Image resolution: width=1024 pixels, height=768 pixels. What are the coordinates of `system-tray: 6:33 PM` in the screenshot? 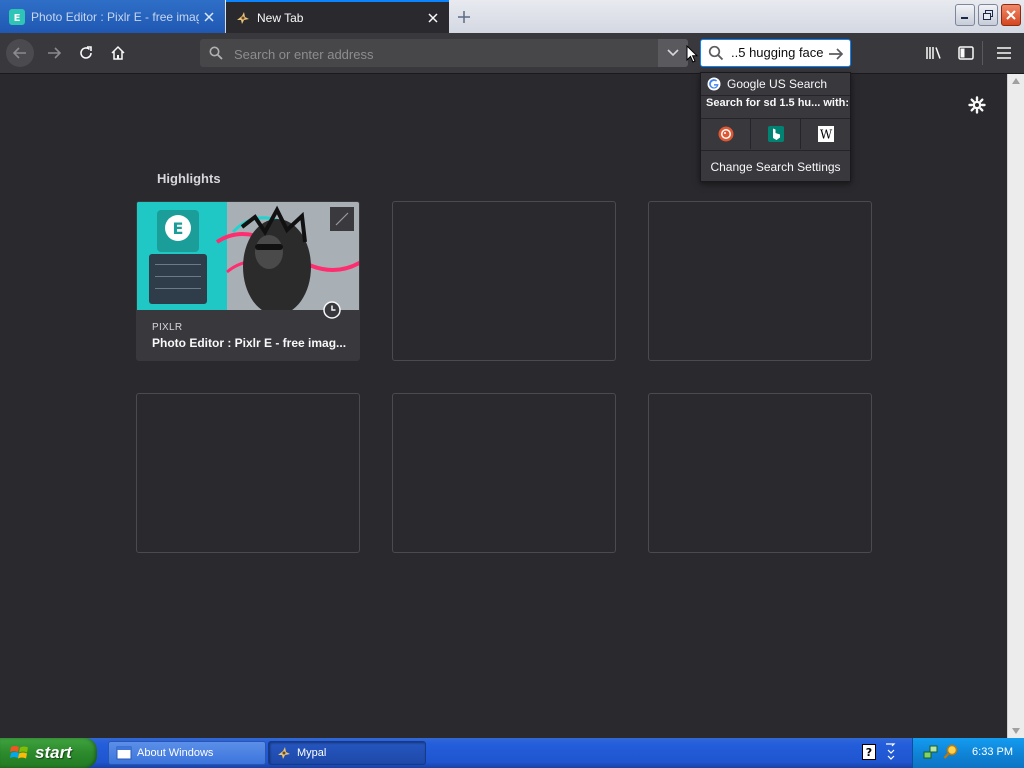 It's located at (968, 753).